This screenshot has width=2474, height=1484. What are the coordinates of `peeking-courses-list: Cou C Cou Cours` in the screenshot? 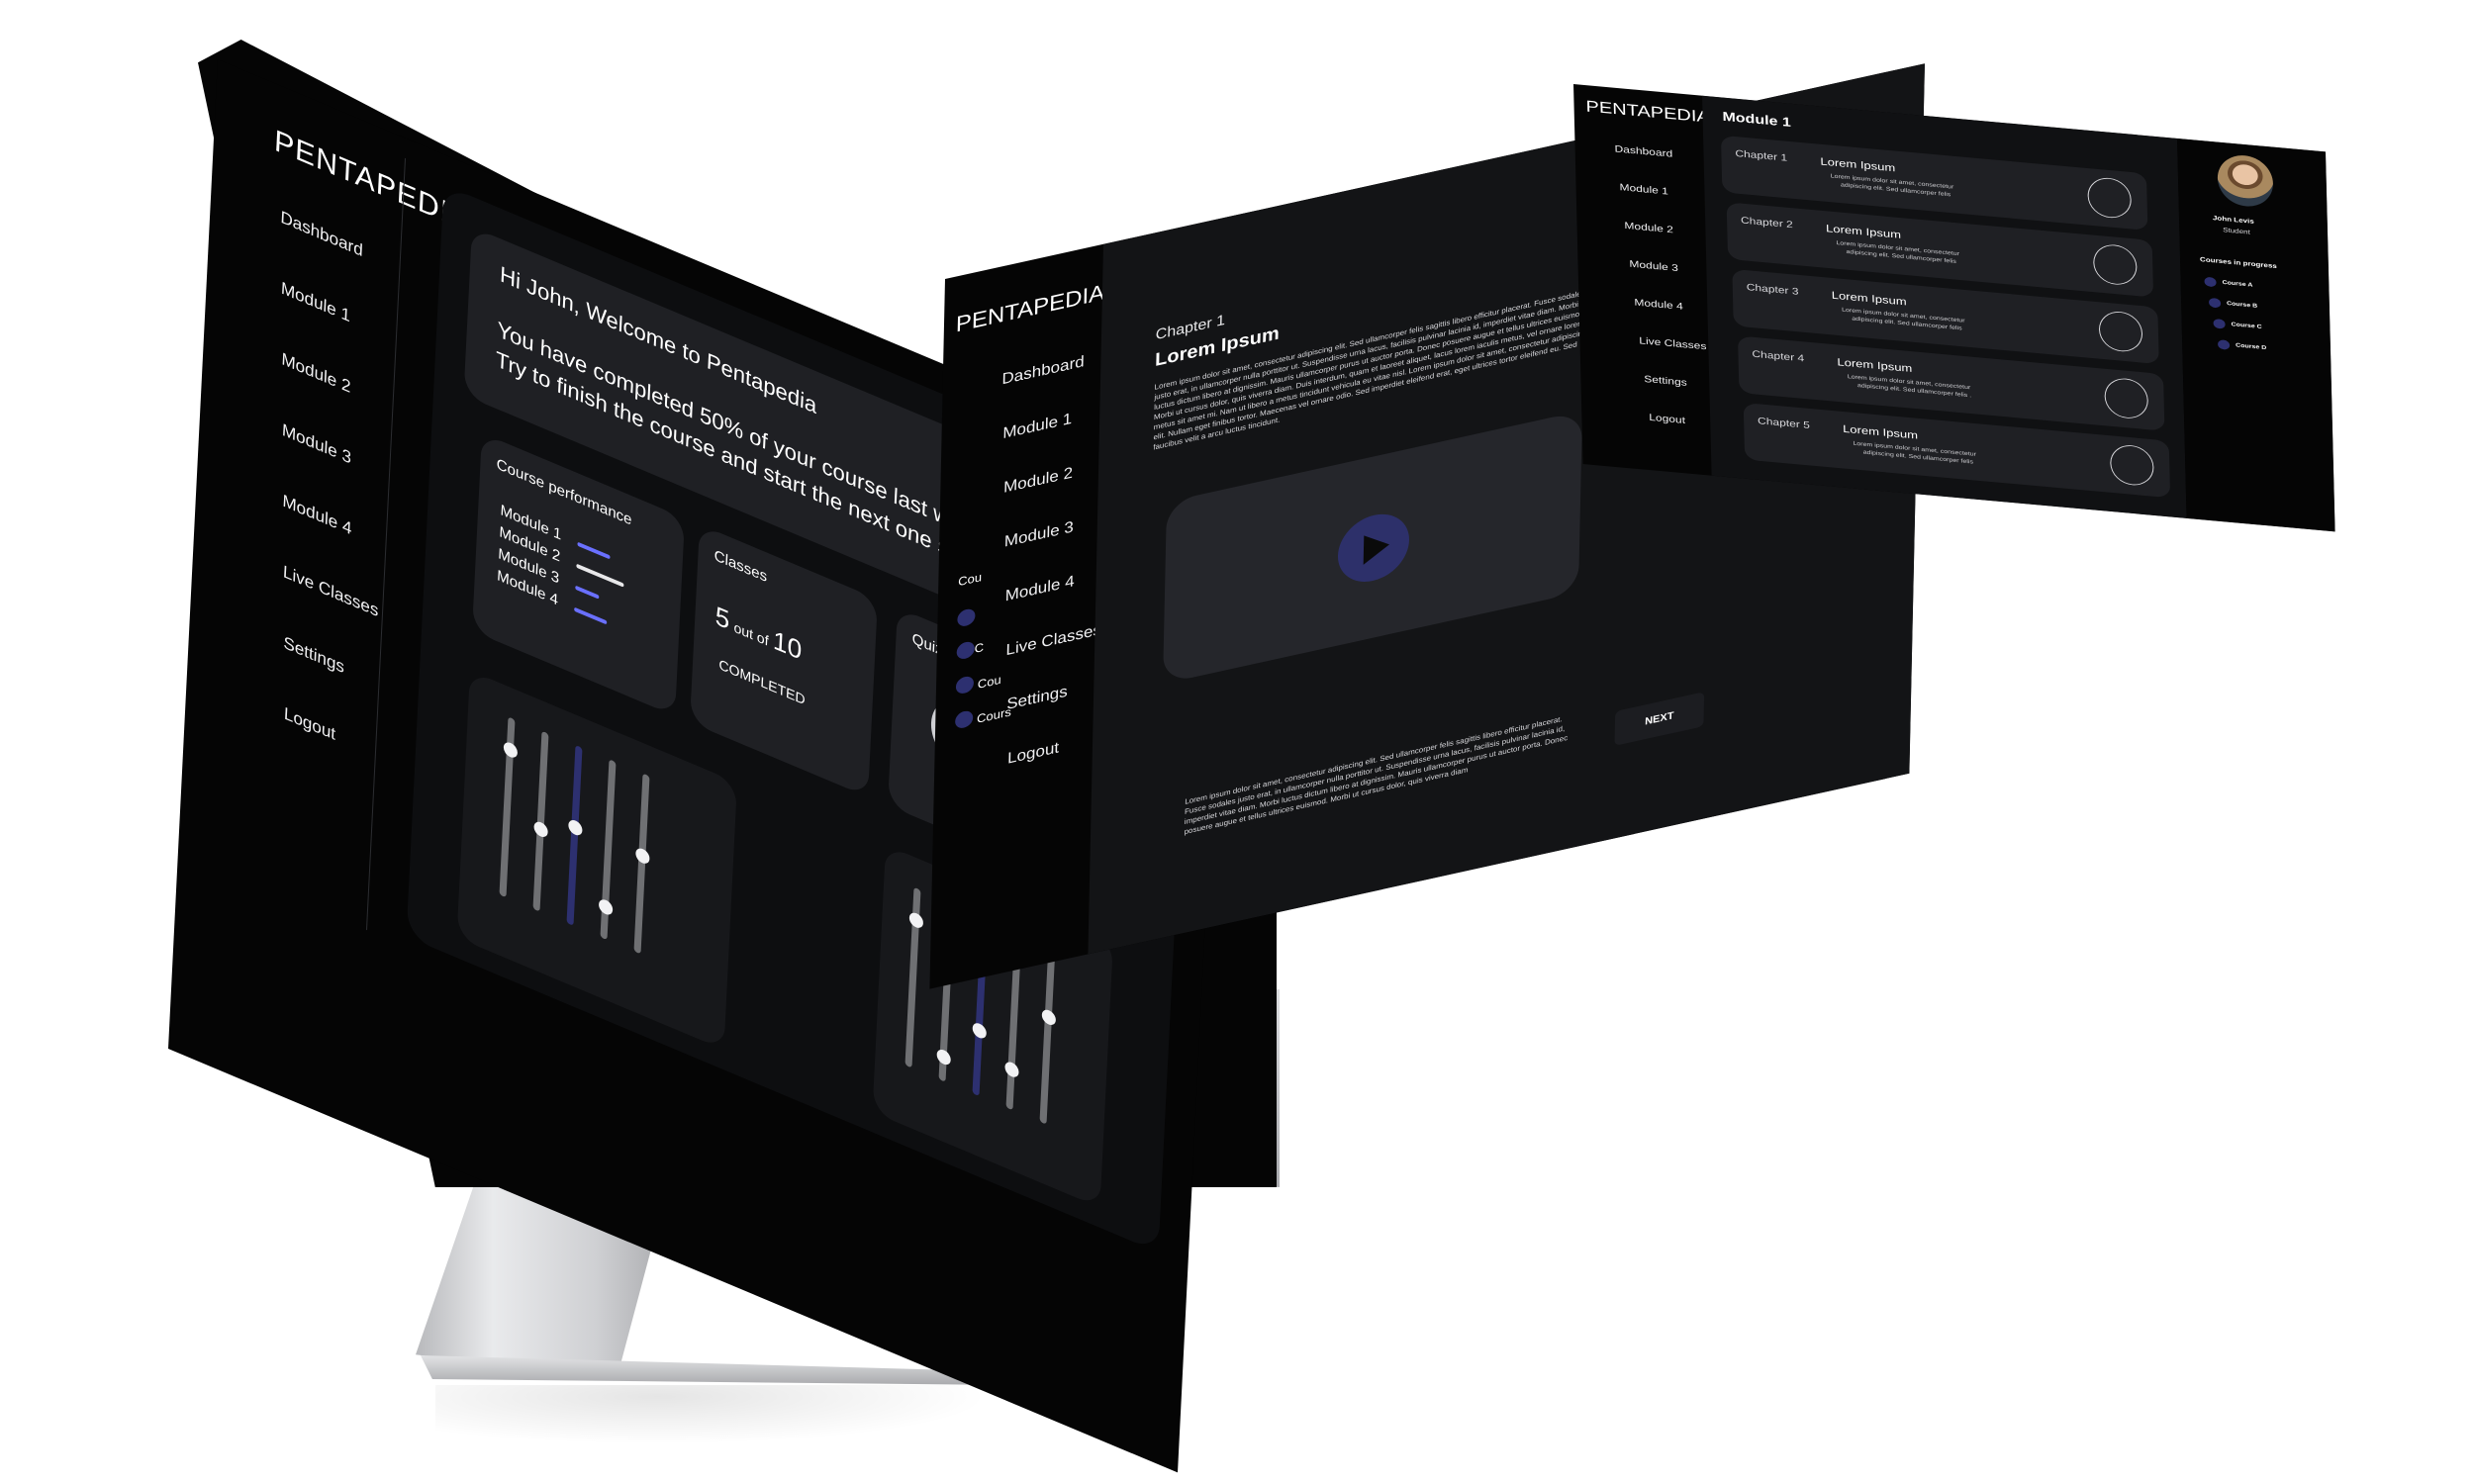 It's located at (985, 686).